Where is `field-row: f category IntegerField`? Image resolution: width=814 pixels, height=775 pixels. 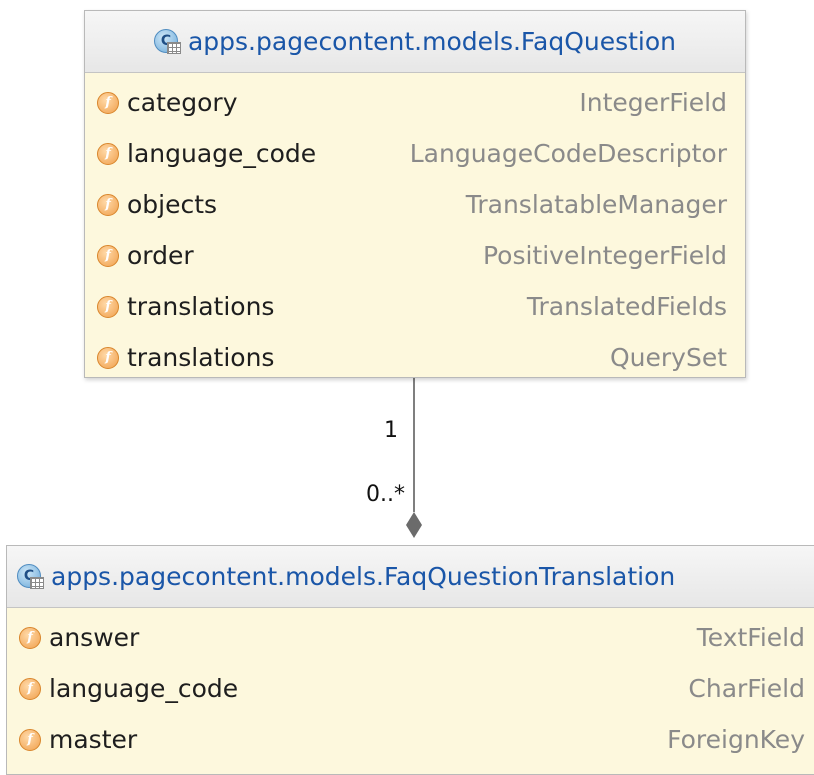
field-row: f category IntegerField is located at coordinates (415, 102).